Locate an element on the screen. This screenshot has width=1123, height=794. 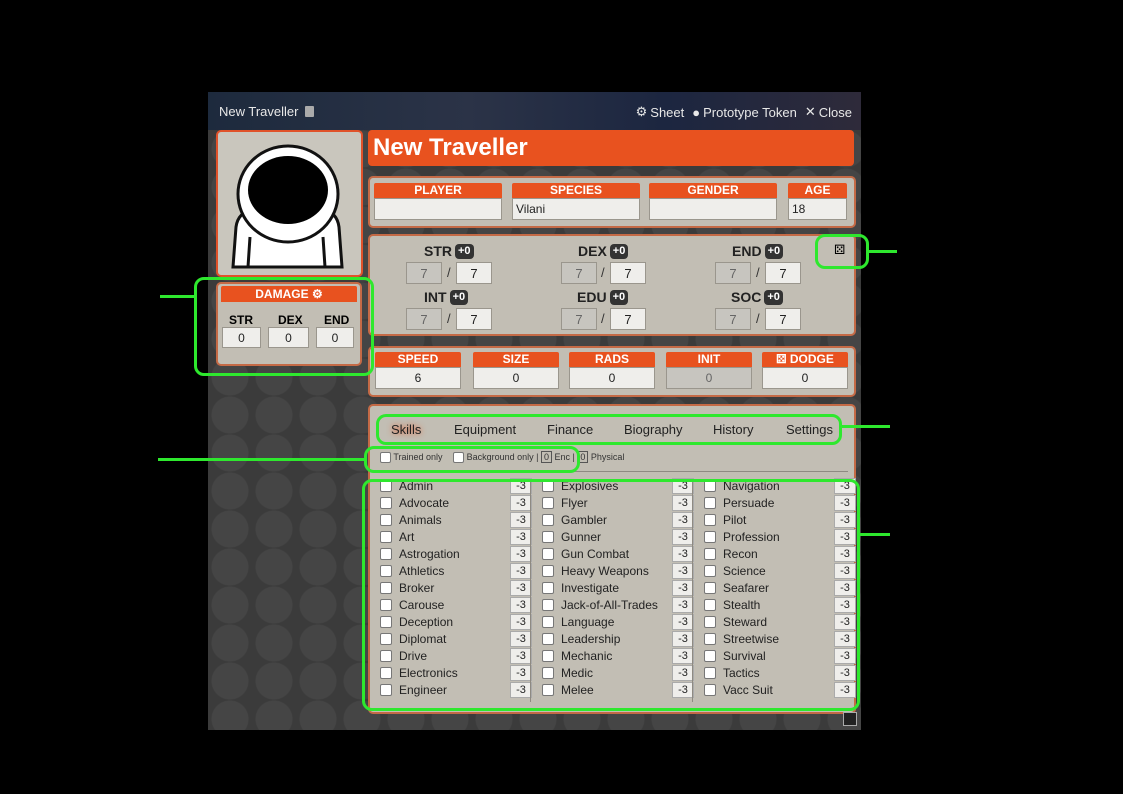
edu-mod: +0 is located at coordinates (619, 297).